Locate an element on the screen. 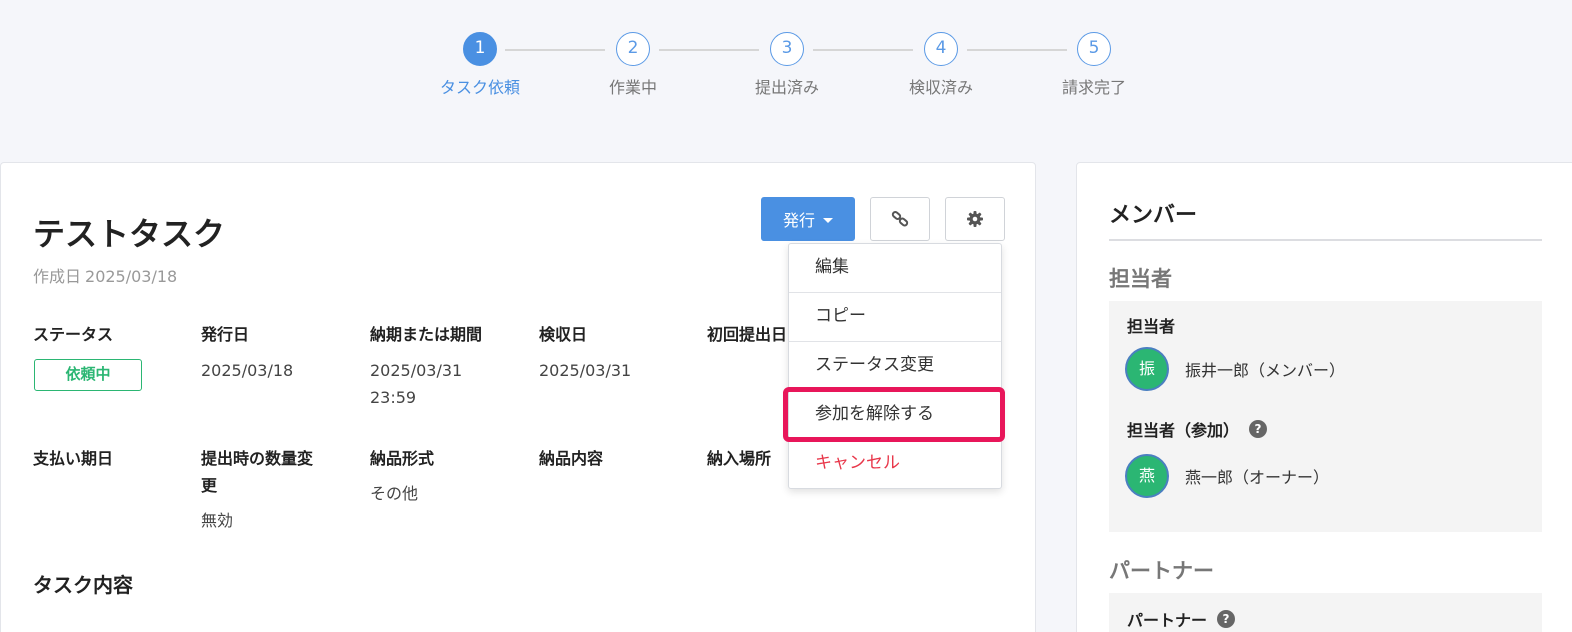 The image size is (1572, 632). status-label: ステータス is located at coordinates (73, 334).